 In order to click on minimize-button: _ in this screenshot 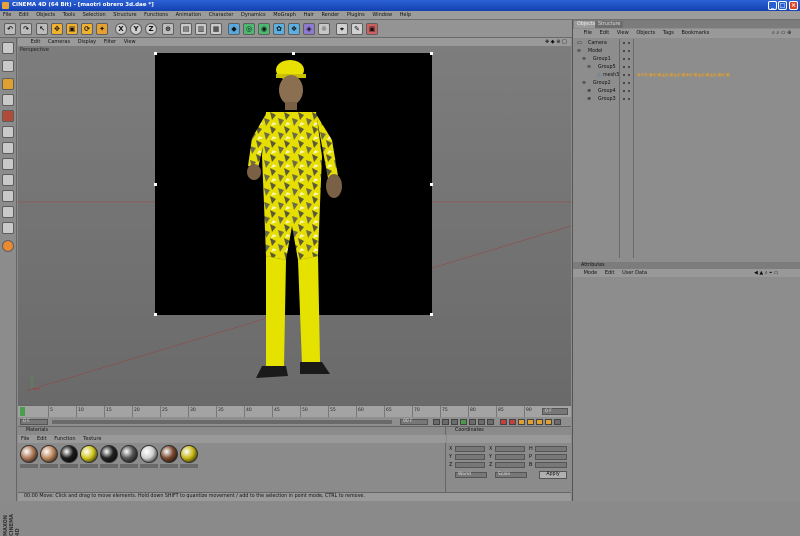, I will do `click(772, 5)`.